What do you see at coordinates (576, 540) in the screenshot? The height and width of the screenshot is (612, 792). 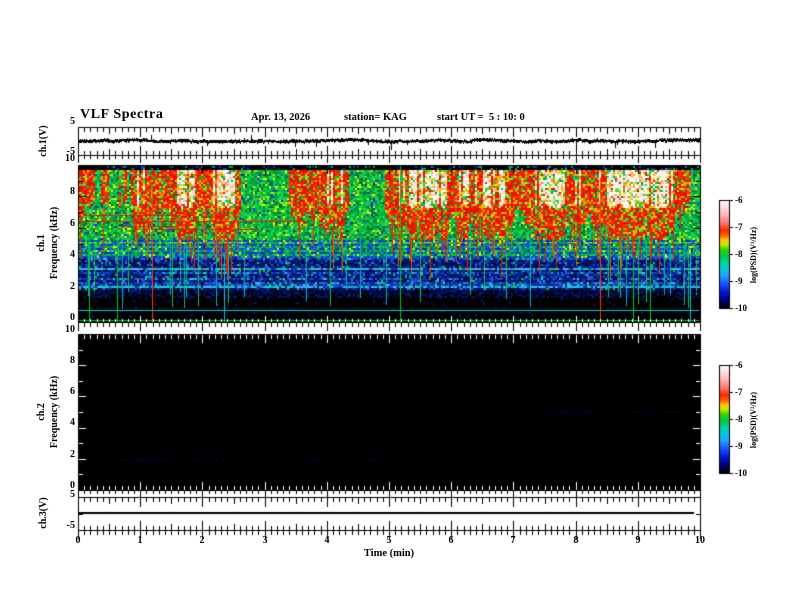 I see `x-tick-label: 8` at bounding box center [576, 540].